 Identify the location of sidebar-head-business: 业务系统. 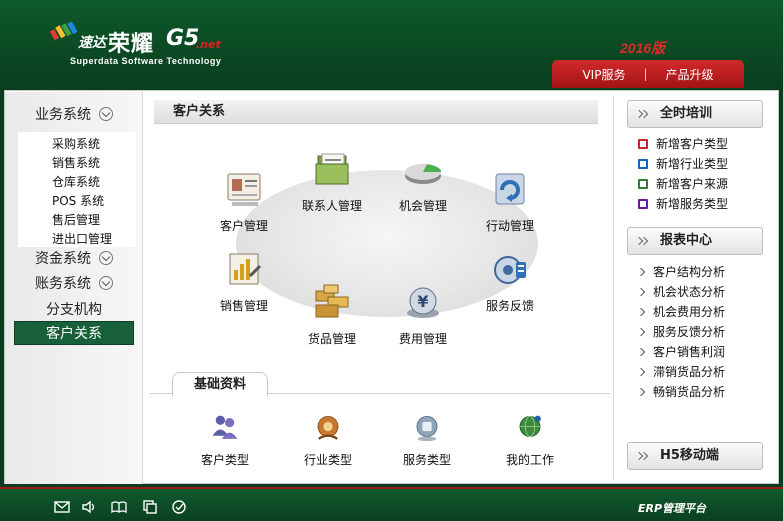
(74, 114).